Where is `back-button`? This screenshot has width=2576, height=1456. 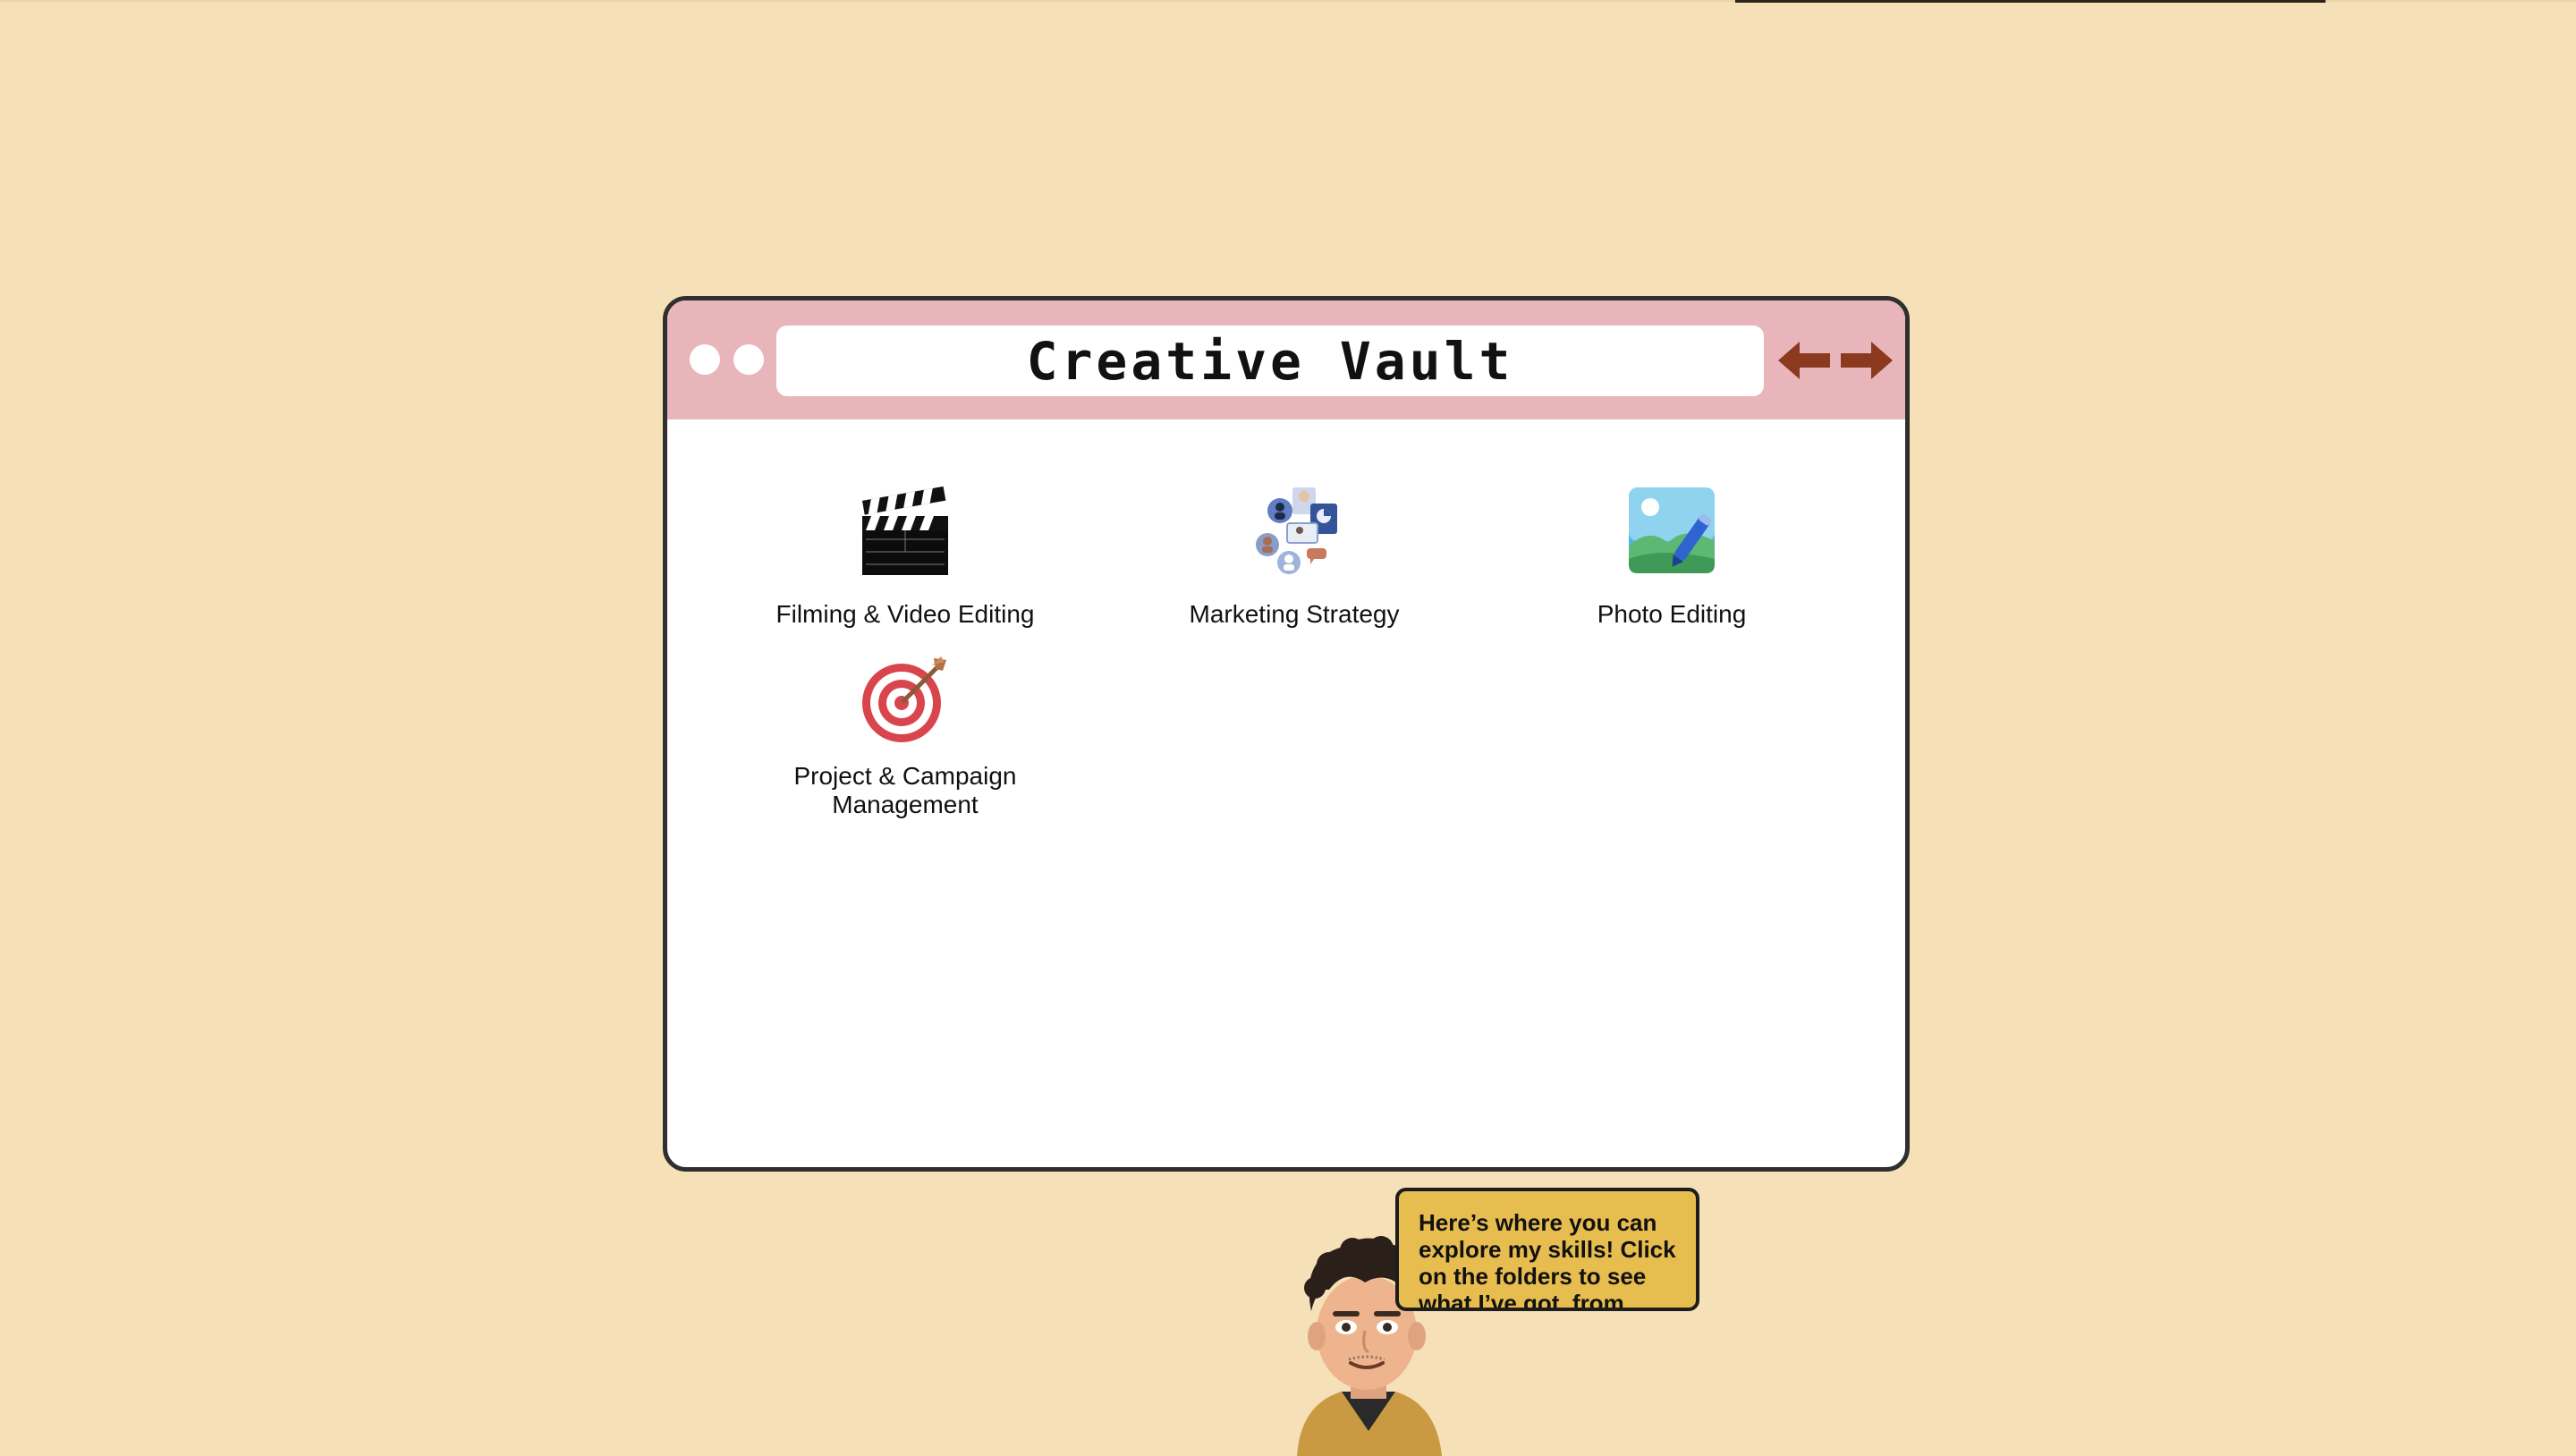 back-button is located at coordinates (1804, 360).